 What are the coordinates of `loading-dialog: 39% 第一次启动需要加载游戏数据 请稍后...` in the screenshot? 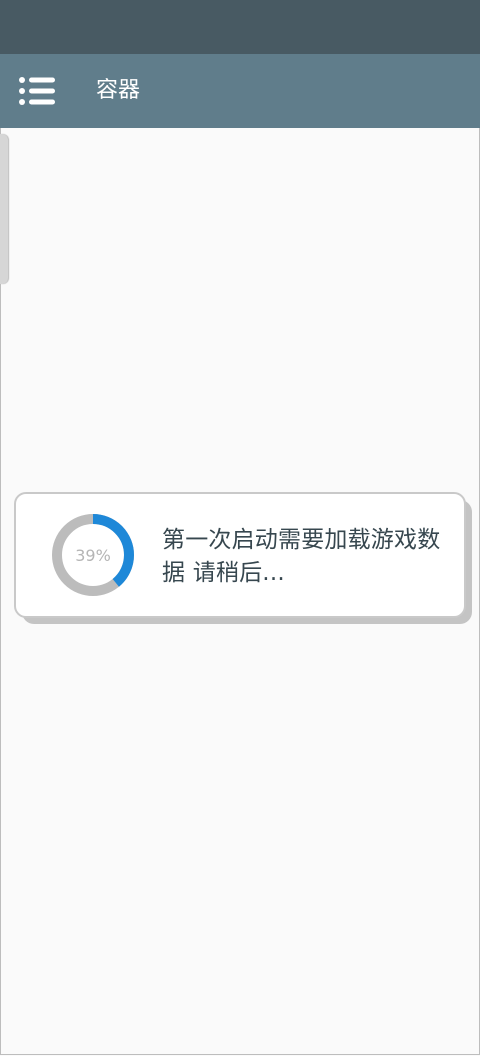 It's located at (240, 555).